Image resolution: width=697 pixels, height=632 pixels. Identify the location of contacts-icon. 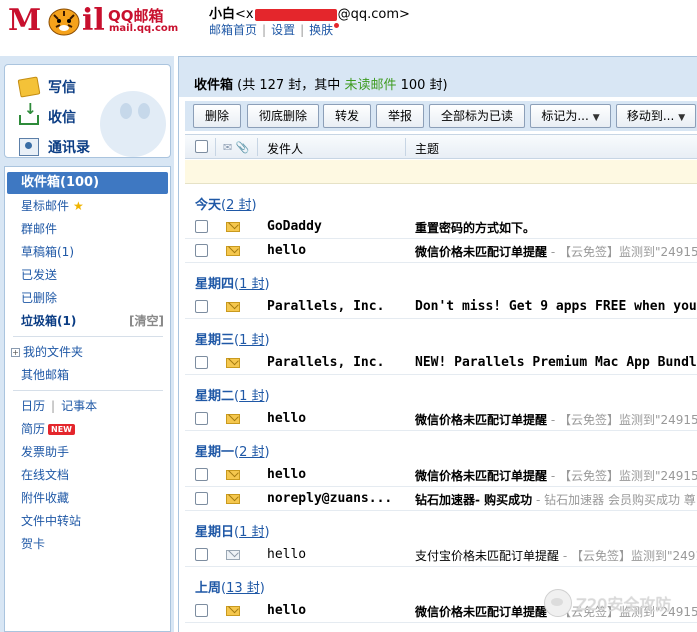
(29, 147).